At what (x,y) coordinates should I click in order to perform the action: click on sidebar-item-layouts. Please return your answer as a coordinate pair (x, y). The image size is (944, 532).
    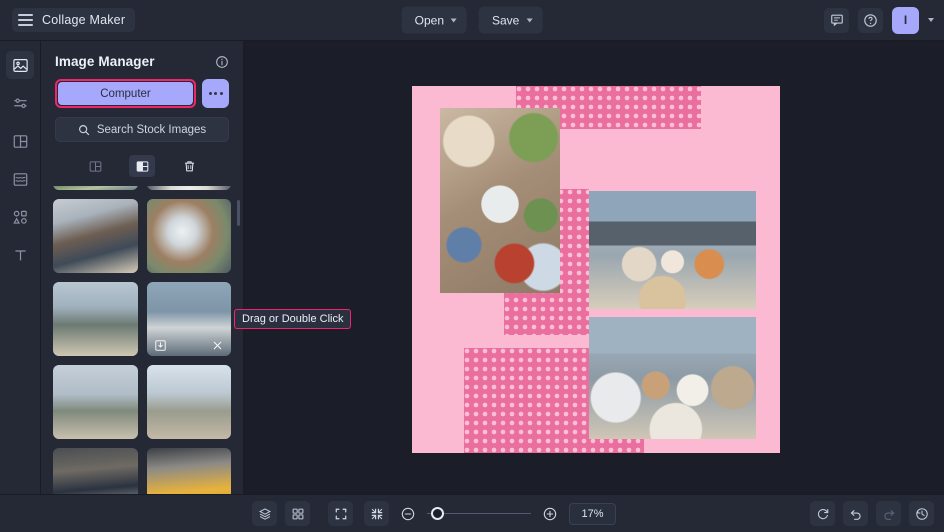
    Looking at the image, I should click on (20, 141).